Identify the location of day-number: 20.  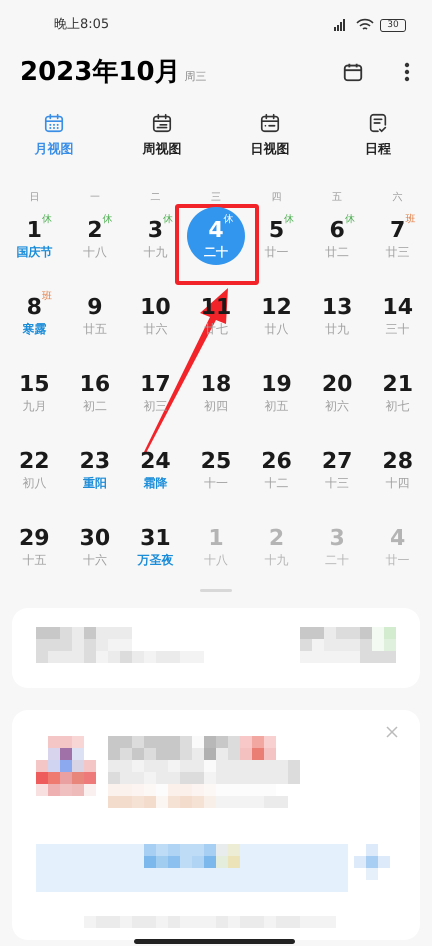
(337, 385).